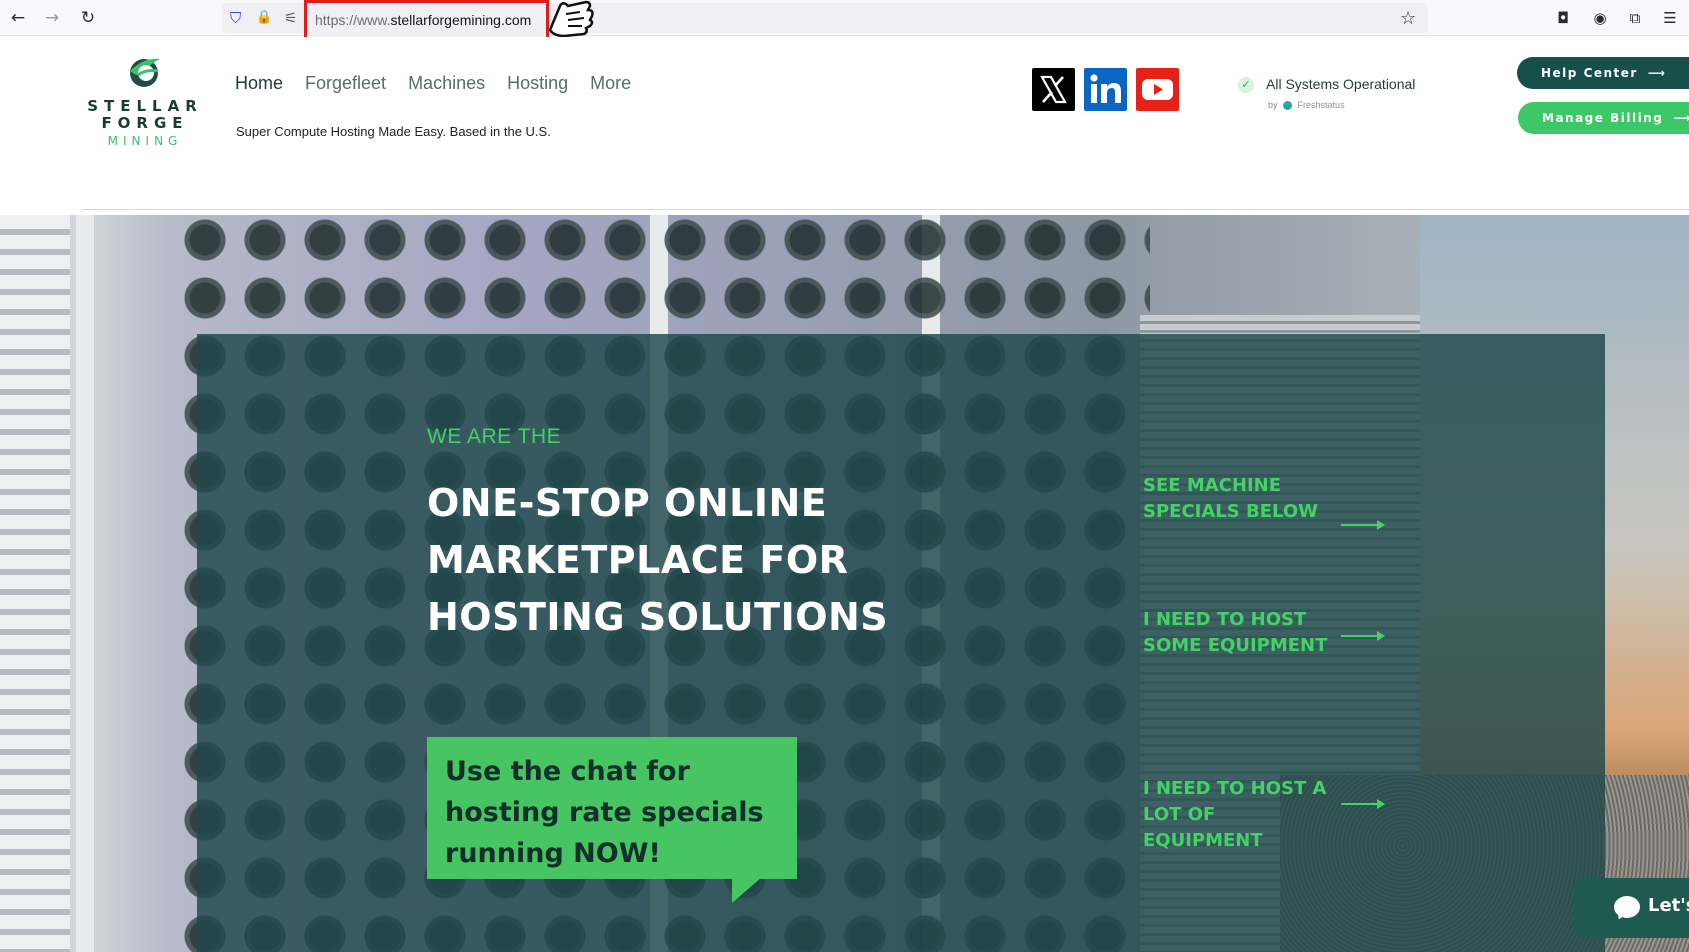  Describe the element at coordinates (446, 83) in the screenshot. I see `nav-machines: Machines` at that location.